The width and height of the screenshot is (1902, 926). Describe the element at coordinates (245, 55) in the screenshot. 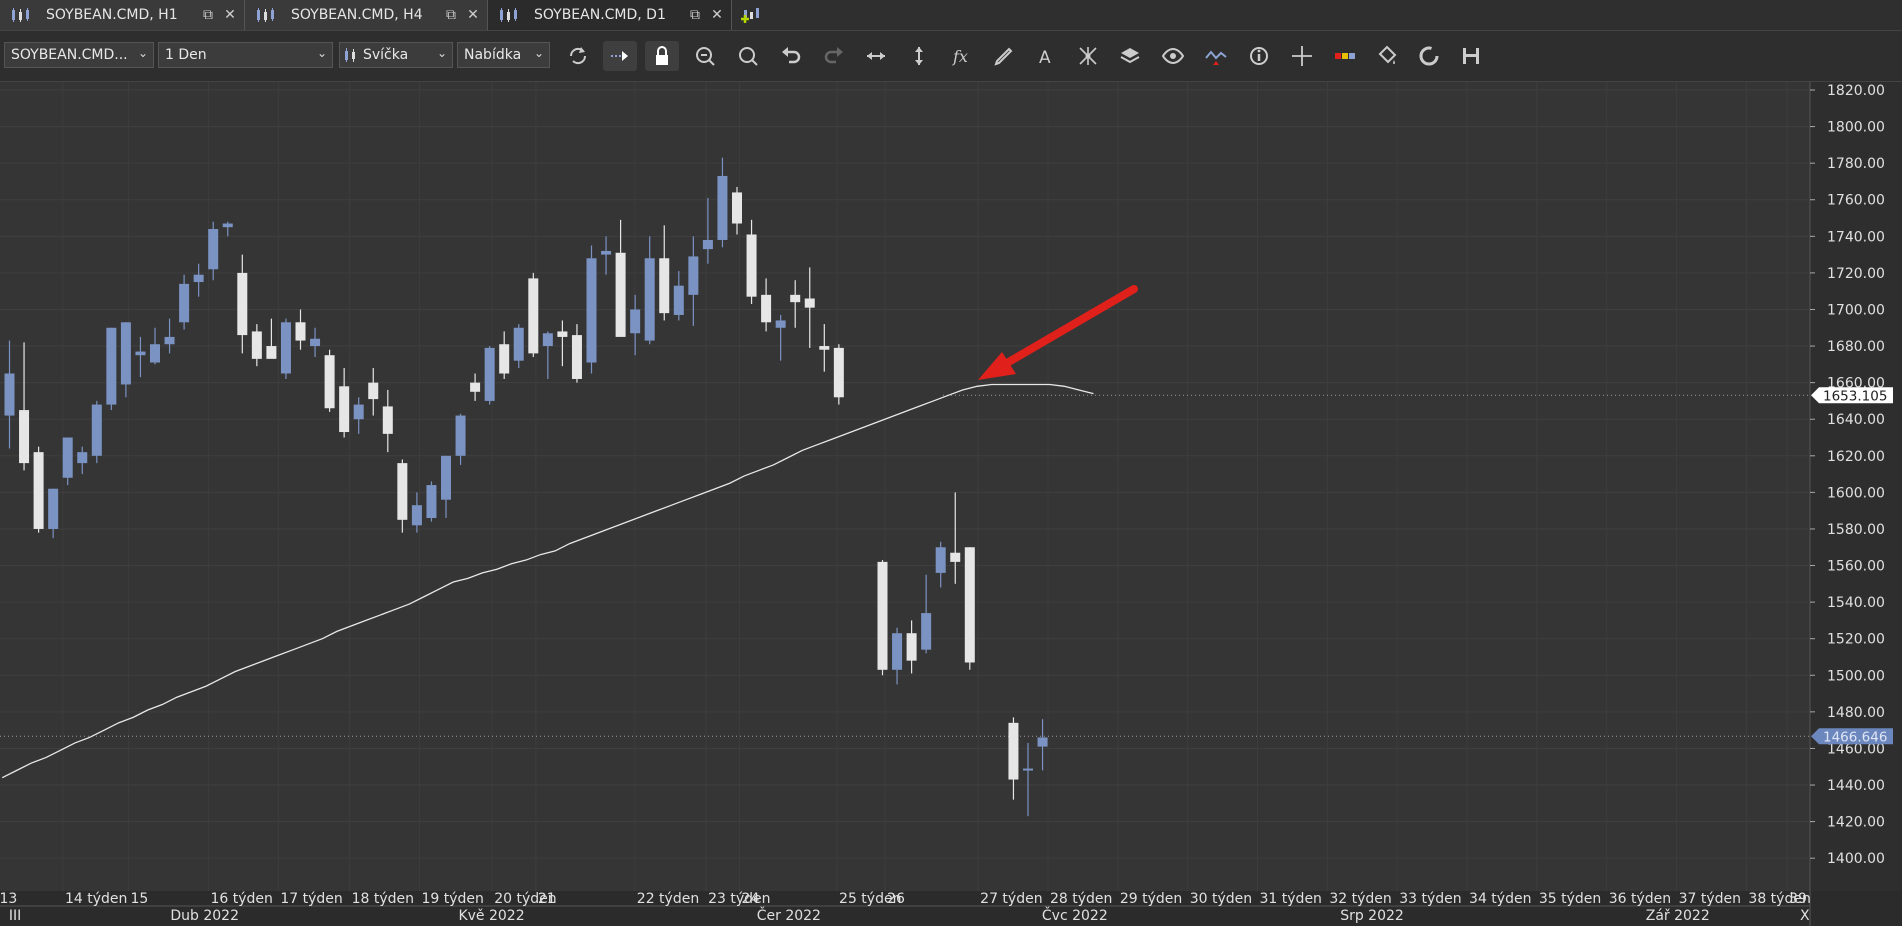

I see `timeframe-select: 1 Den ⌄` at that location.